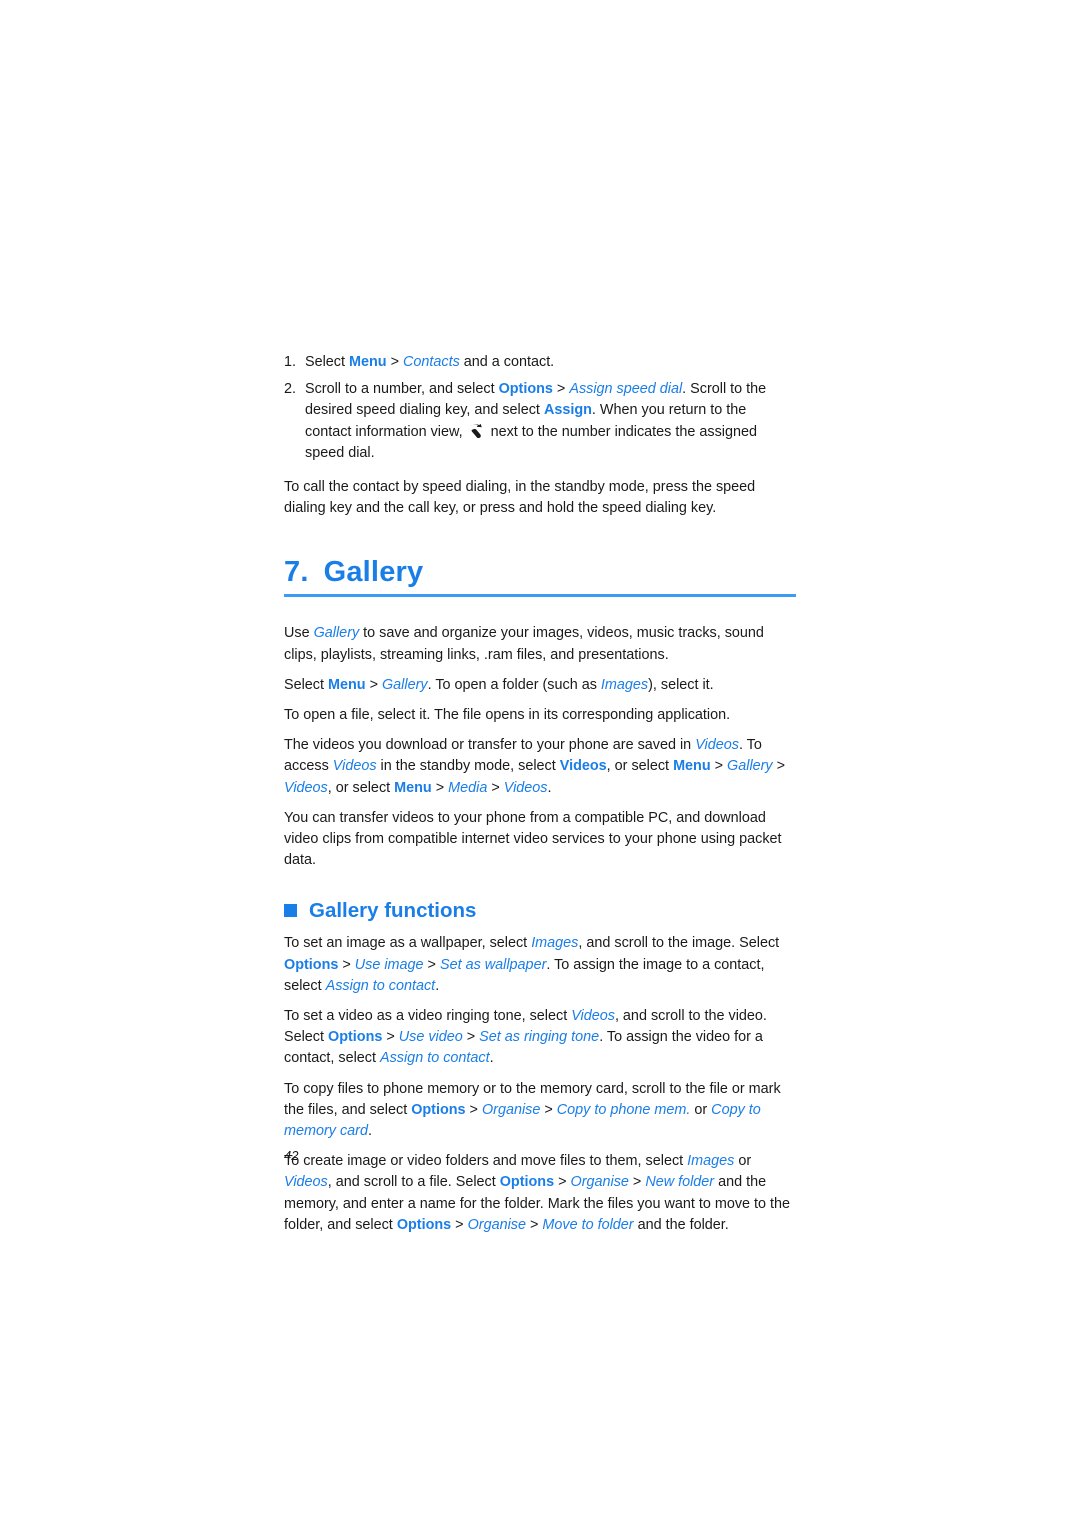  I want to click on body-text: in the standby mode, select, so click(468, 766).